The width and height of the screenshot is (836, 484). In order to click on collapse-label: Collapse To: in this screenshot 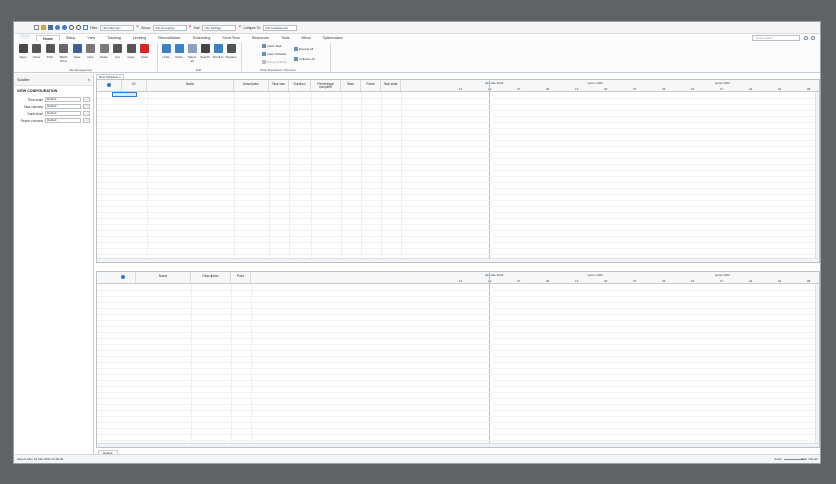, I will do `click(252, 27)`.